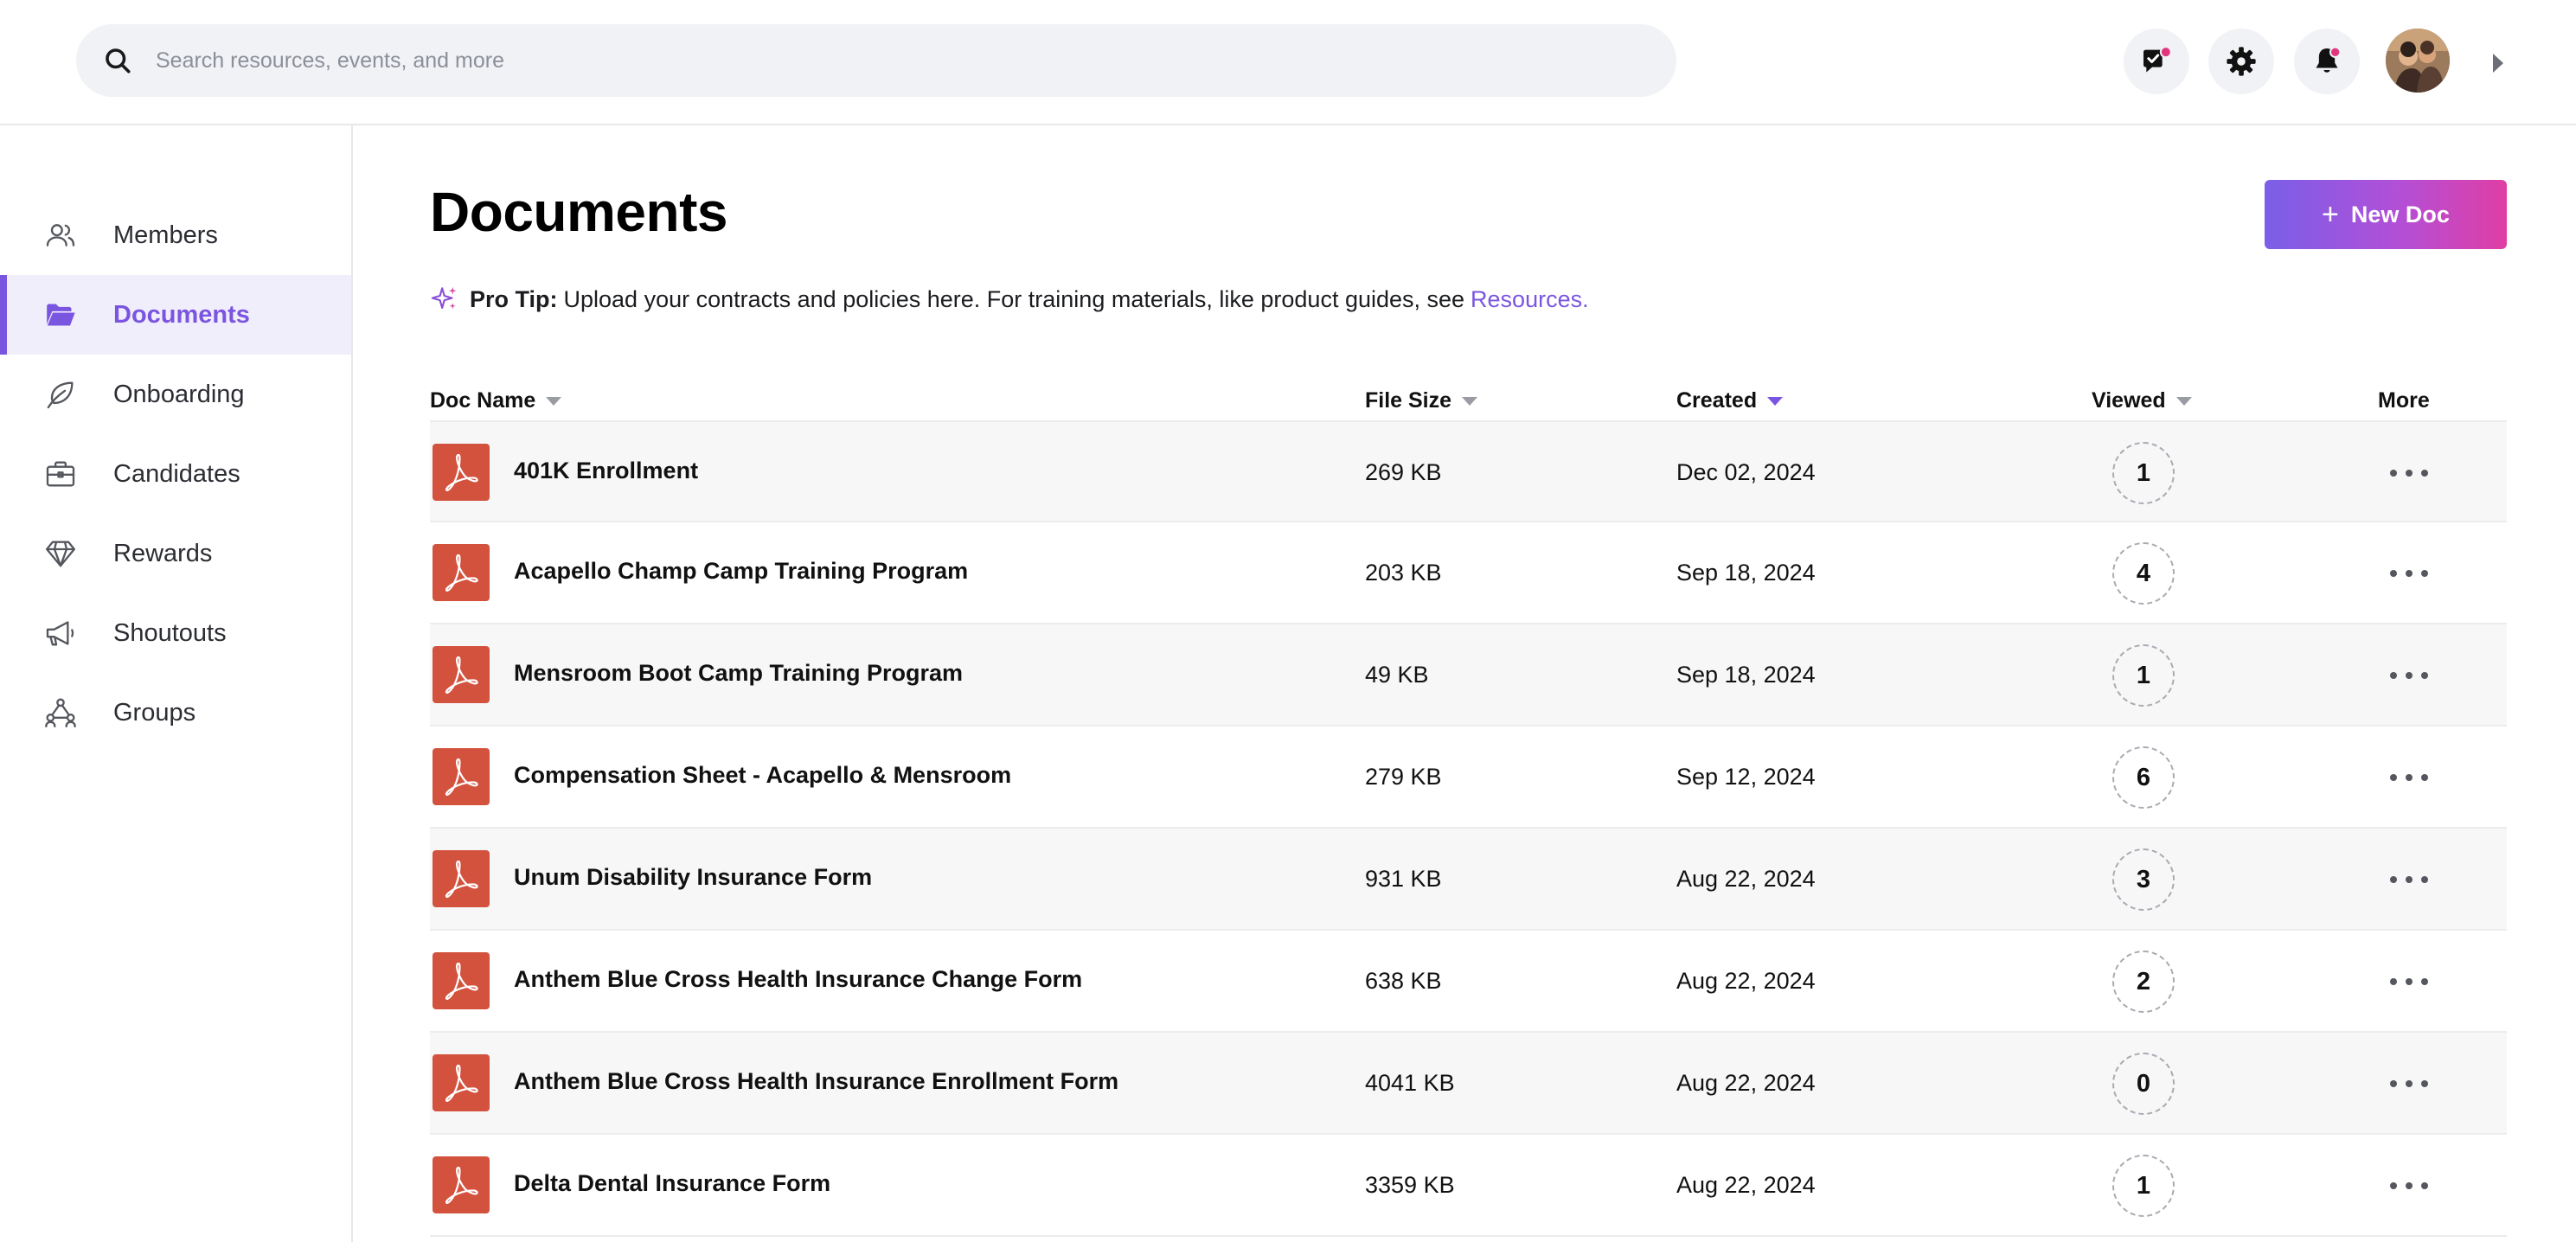  I want to click on doc-name: Compensation Sheet - Acapello & Mensroom, so click(762, 776).